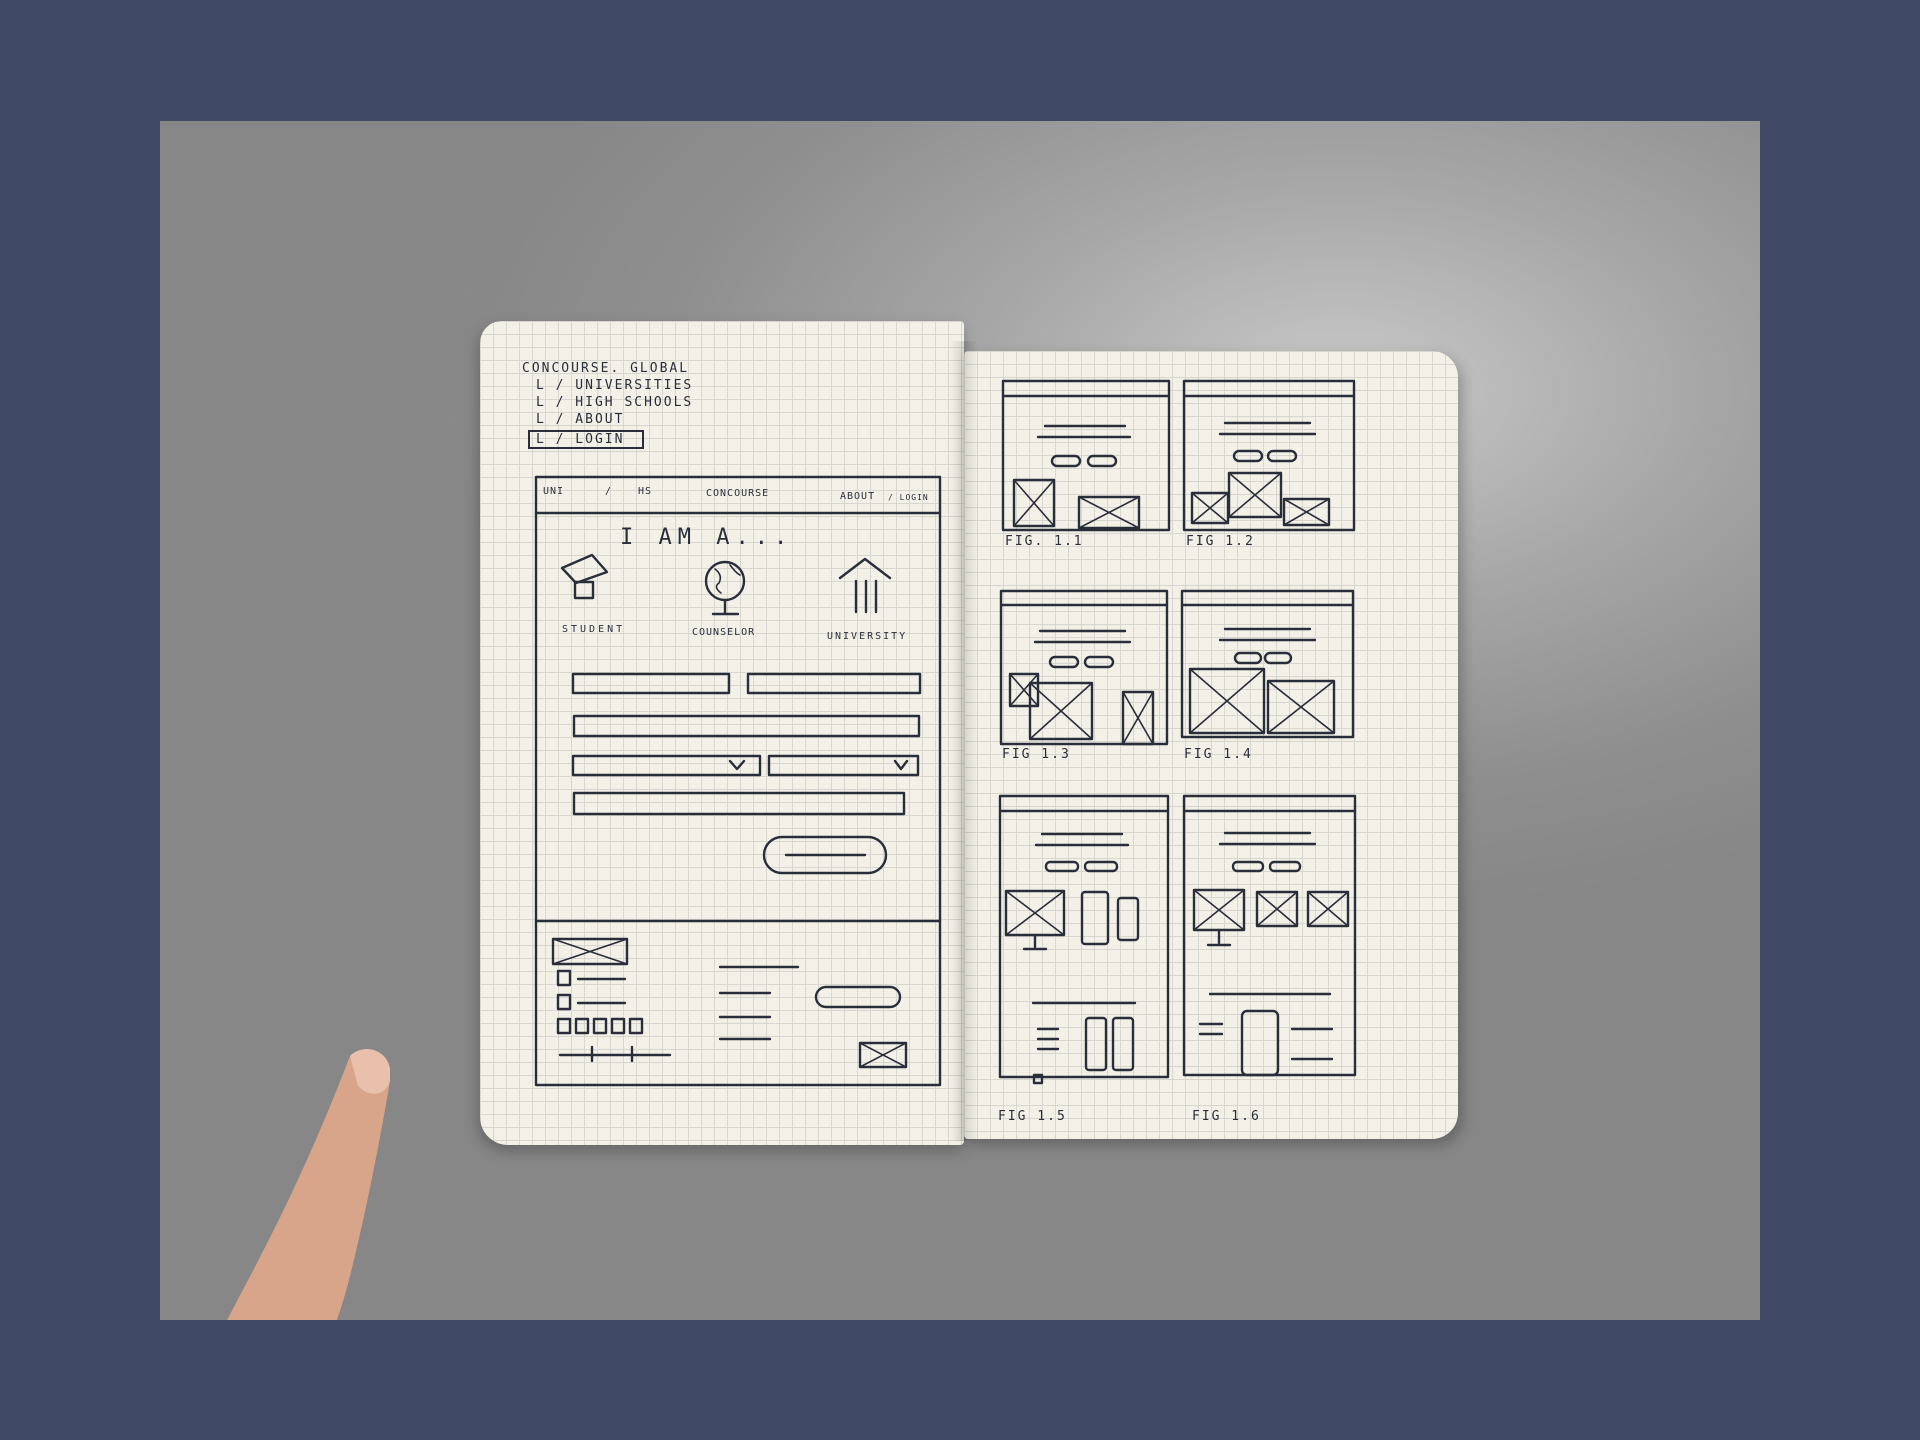 The image size is (1920, 1440). What do you see at coordinates (1177, 732) in the screenshot?
I see `thumbnail-wireframes` at bounding box center [1177, 732].